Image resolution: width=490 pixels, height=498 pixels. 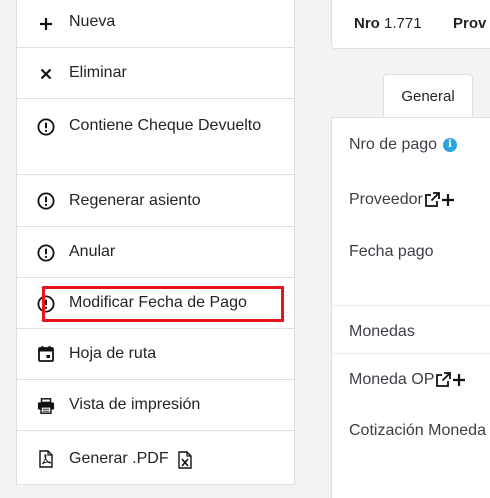 I want to click on field-nro-de-pago: Nro de pago i, so click(x=403, y=145).